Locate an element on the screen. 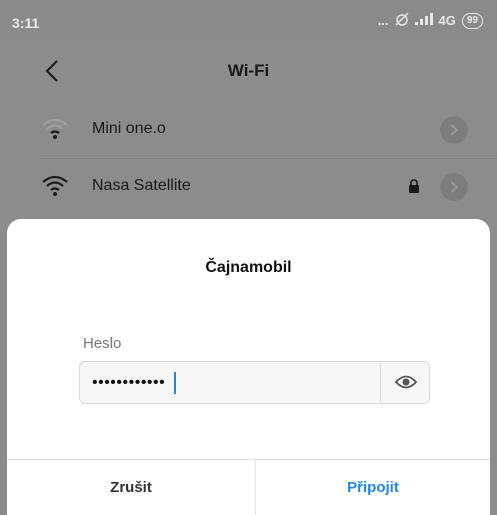 The height and width of the screenshot is (515, 497). alarm-off-icon is located at coordinates (402, 20).